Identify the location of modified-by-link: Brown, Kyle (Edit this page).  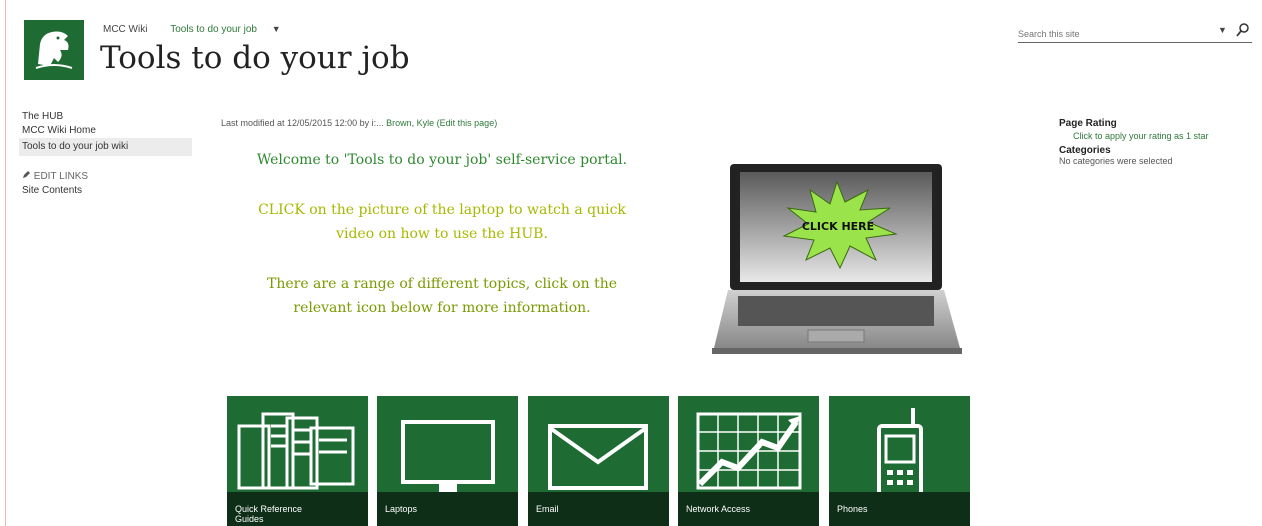
(441, 123).